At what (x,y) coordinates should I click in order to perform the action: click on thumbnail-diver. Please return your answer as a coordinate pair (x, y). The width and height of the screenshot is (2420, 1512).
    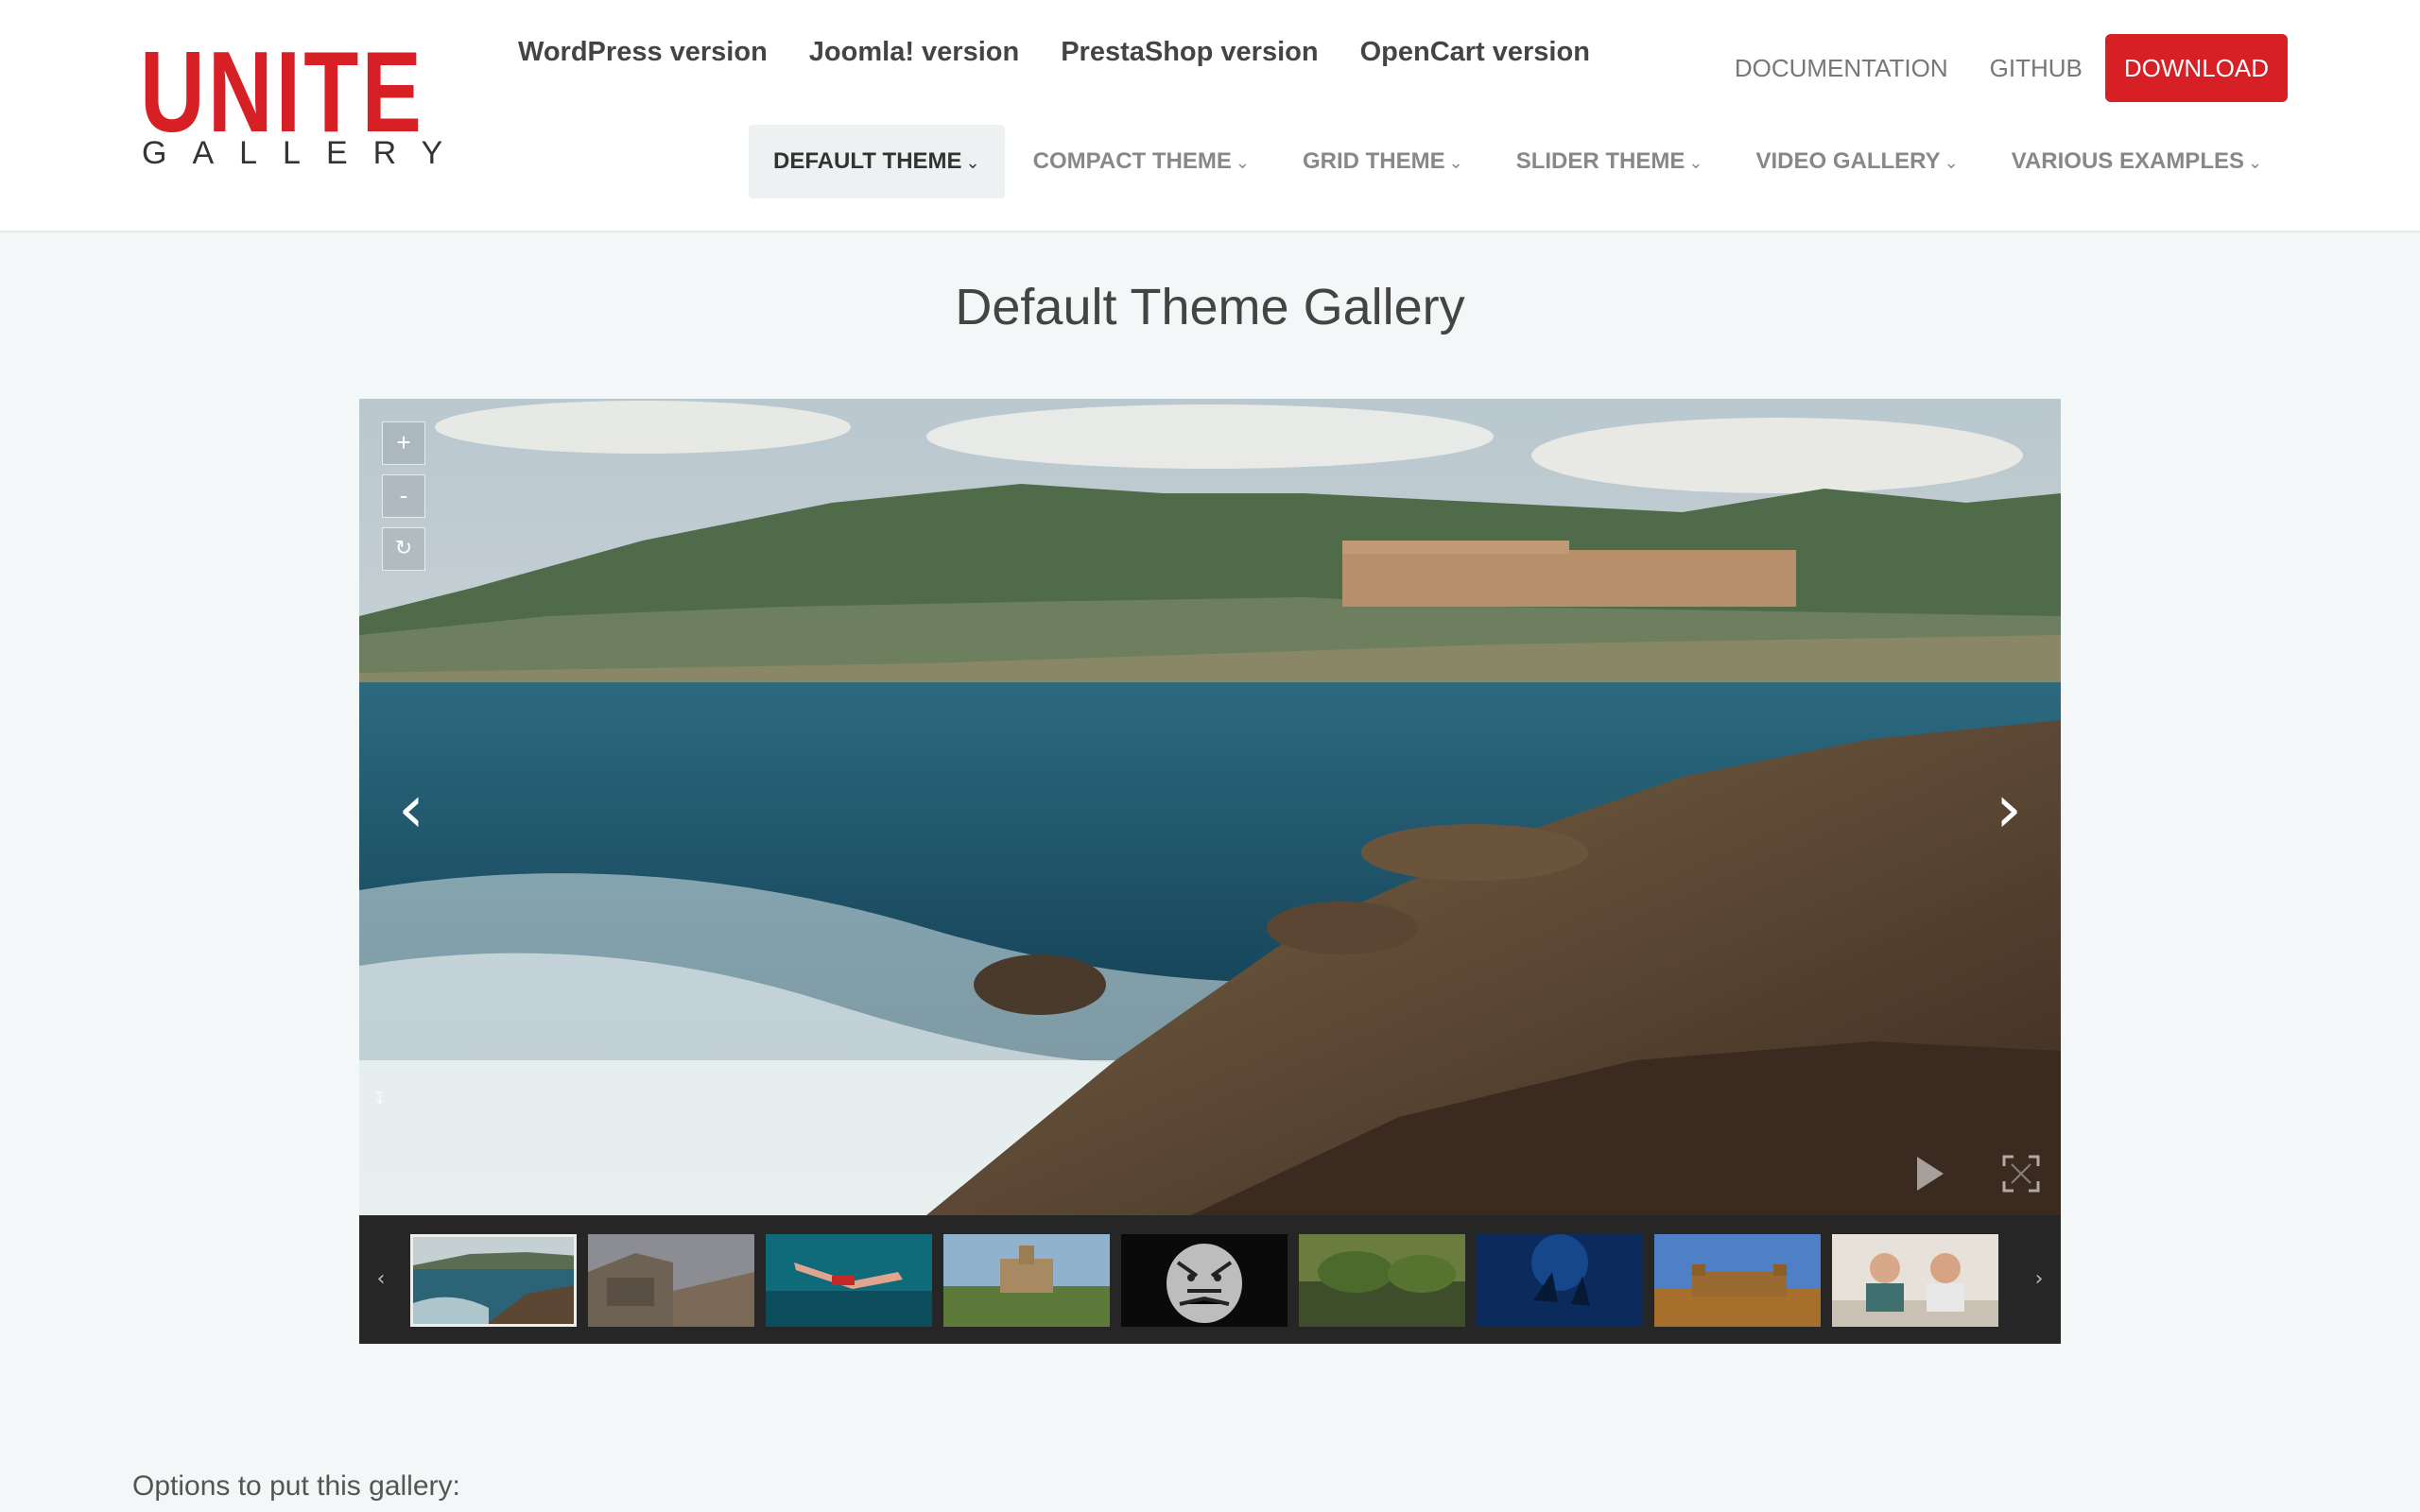
    Looking at the image, I should click on (849, 1280).